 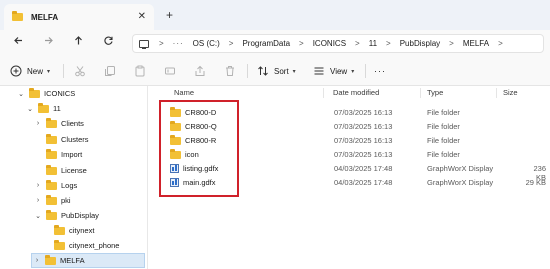 I want to click on nav-item-label: pki, so click(x=66, y=200).